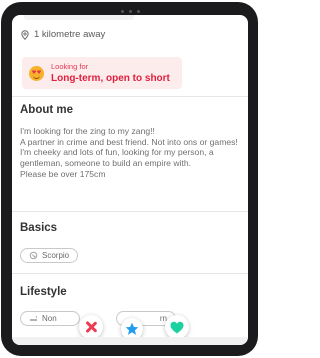 The width and height of the screenshot is (320, 358). What do you see at coordinates (70, 34) in the screenshot?
I see `distance-text: 1 kilometre away` at bounding box center [70, 34].